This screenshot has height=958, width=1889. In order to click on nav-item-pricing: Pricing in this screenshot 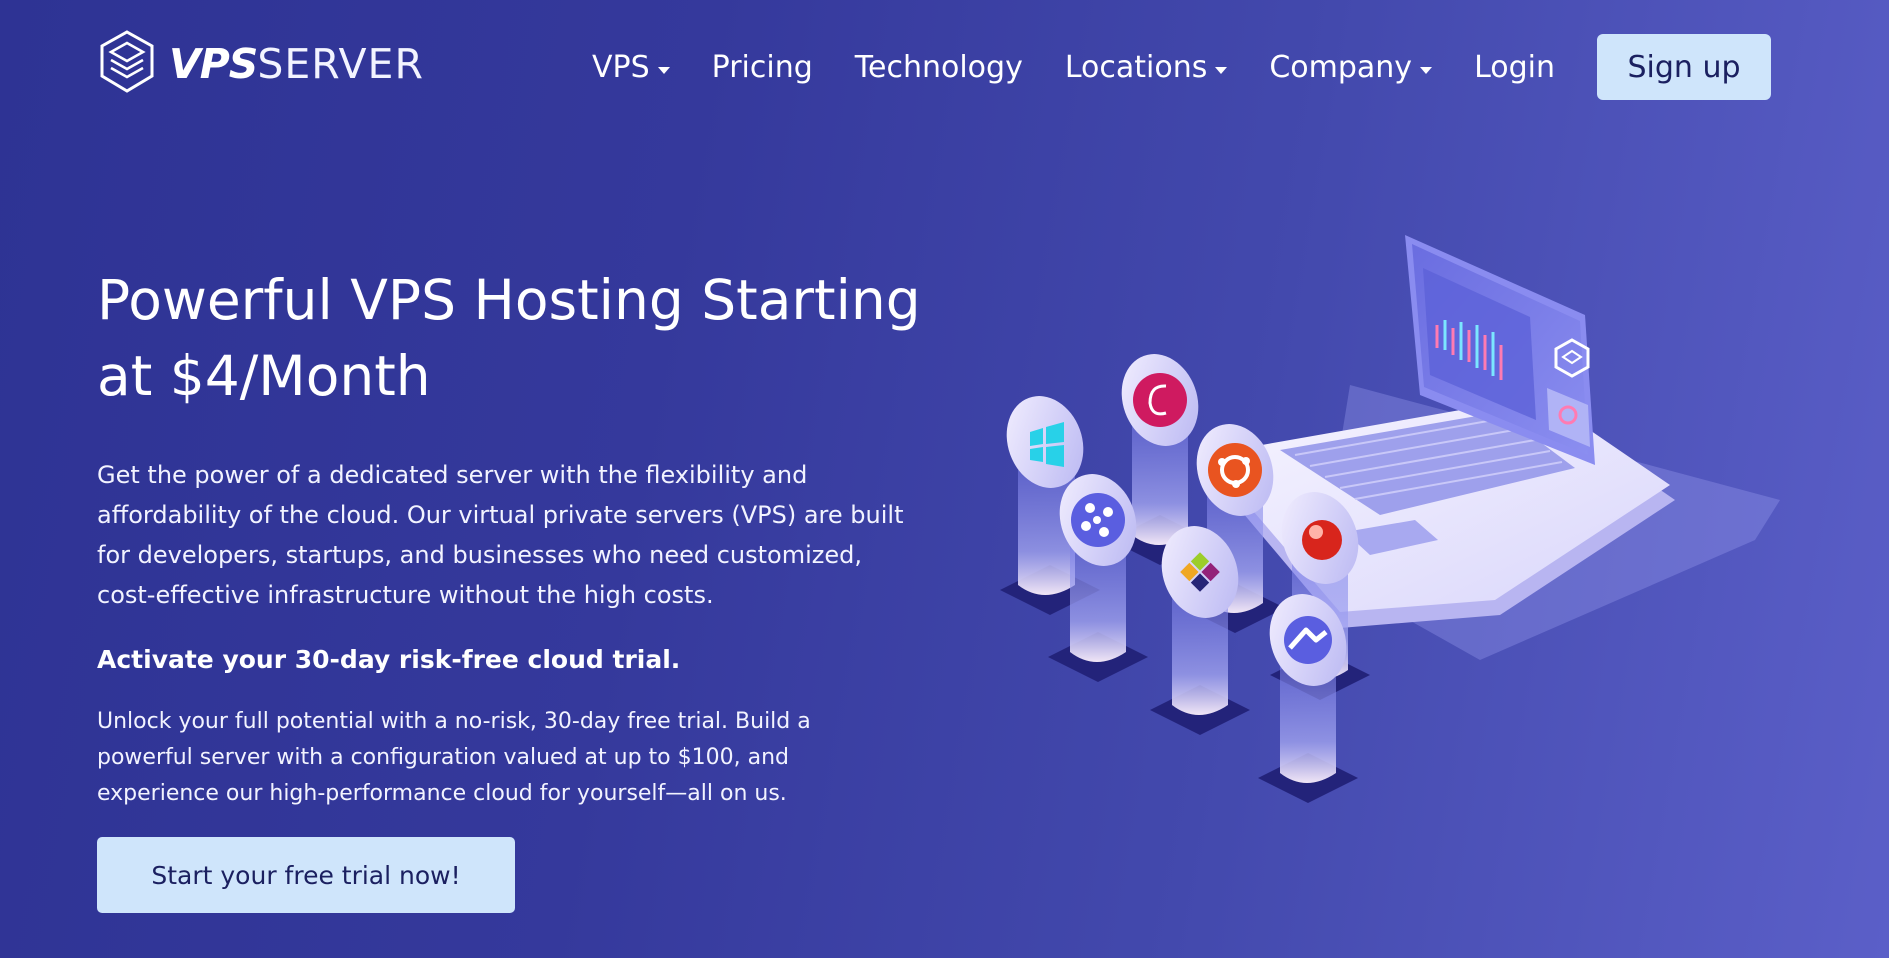, I will do `click(762, 67)`.